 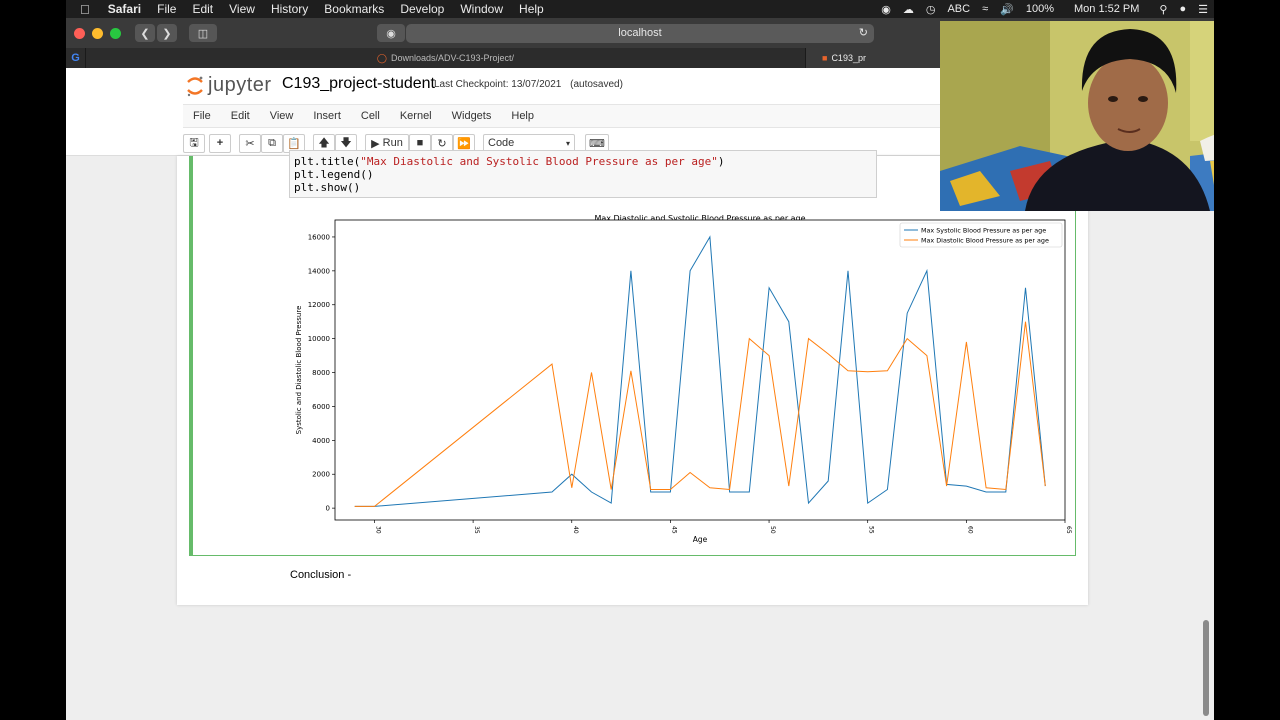 What do you see at coordinates (931, 9) in the screenshot?
I see `clock-history-icon: ◷` at bounding box center [931, 9].